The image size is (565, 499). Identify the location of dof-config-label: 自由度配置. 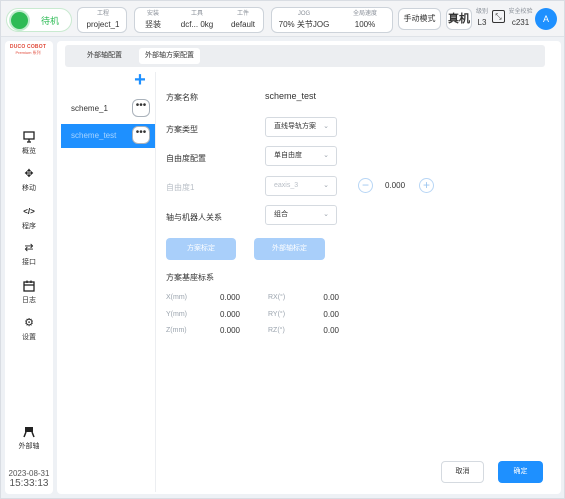
(186, 158).